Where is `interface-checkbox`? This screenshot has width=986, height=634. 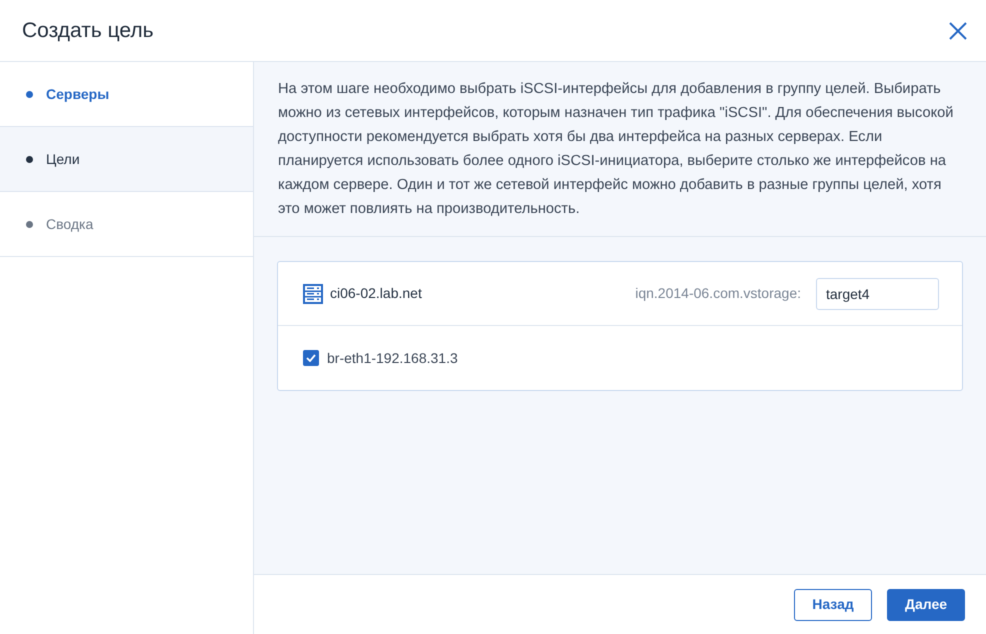
interface-checkbox is located at coordinates (311, 358).